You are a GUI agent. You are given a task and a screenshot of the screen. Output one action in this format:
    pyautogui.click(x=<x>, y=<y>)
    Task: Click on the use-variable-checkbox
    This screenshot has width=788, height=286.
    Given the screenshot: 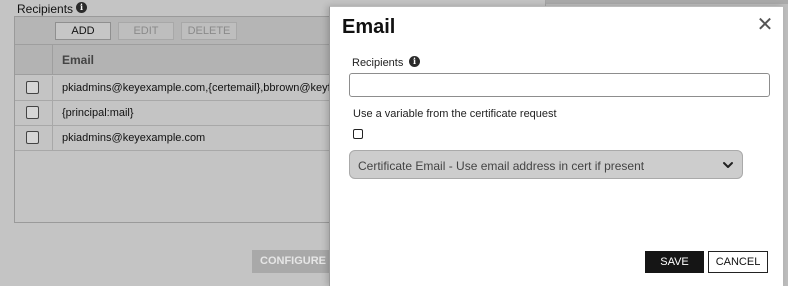 What is the action you would take?
    pyautogui.click(x=358, y=134)
    